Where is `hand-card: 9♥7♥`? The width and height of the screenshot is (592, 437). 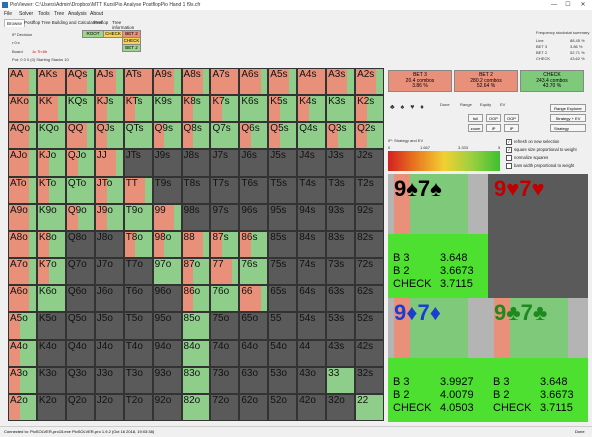
hand-card: 9♥7♥ is located at coordinates (538, 236).